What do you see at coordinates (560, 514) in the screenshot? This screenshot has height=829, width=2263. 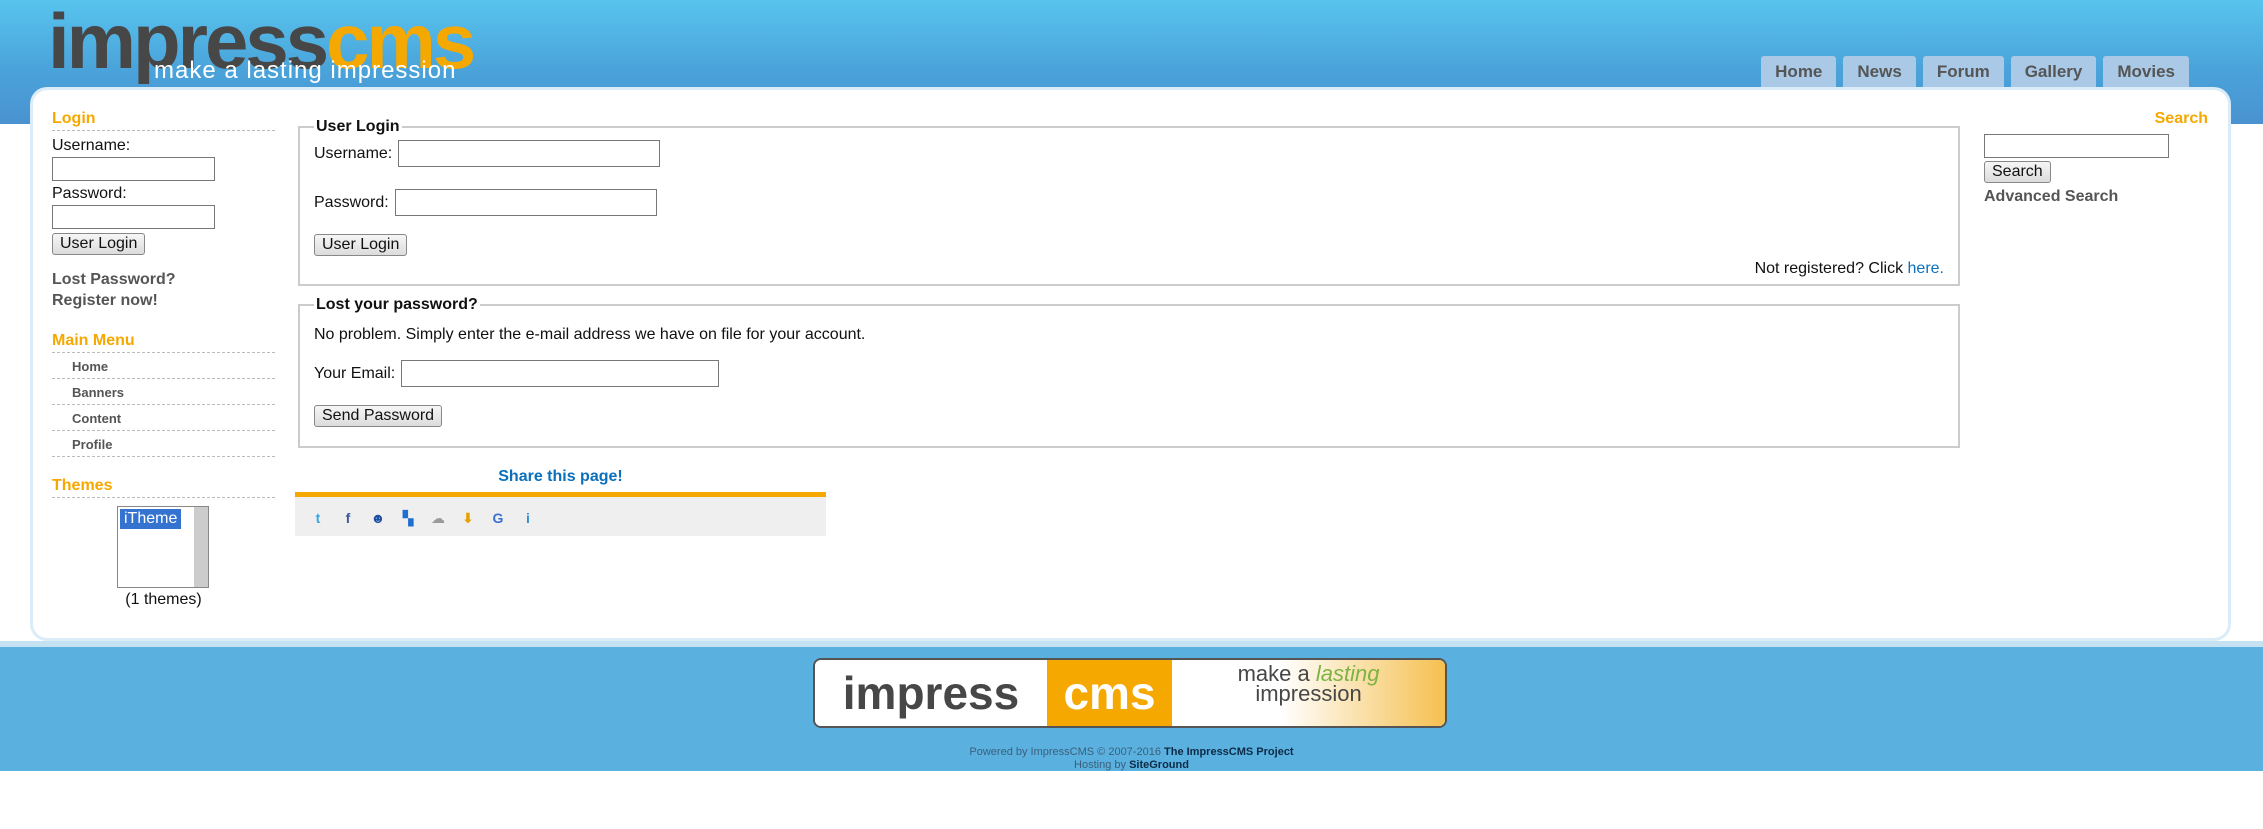 I see `share-icons-bar: t f ☻ ▚ ☁ ⬇ Gi` at bounding box center [560, 514].